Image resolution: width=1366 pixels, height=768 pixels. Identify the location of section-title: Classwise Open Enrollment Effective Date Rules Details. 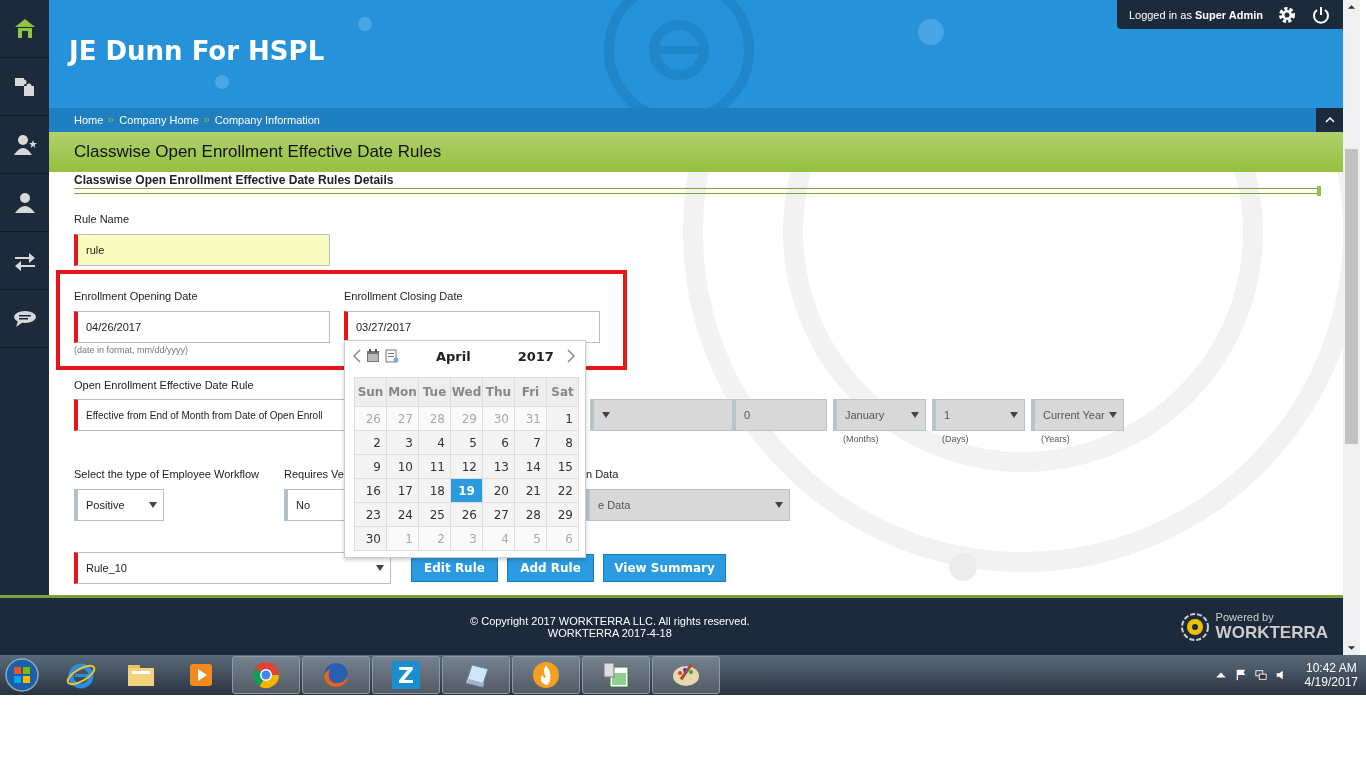
(234, 180).